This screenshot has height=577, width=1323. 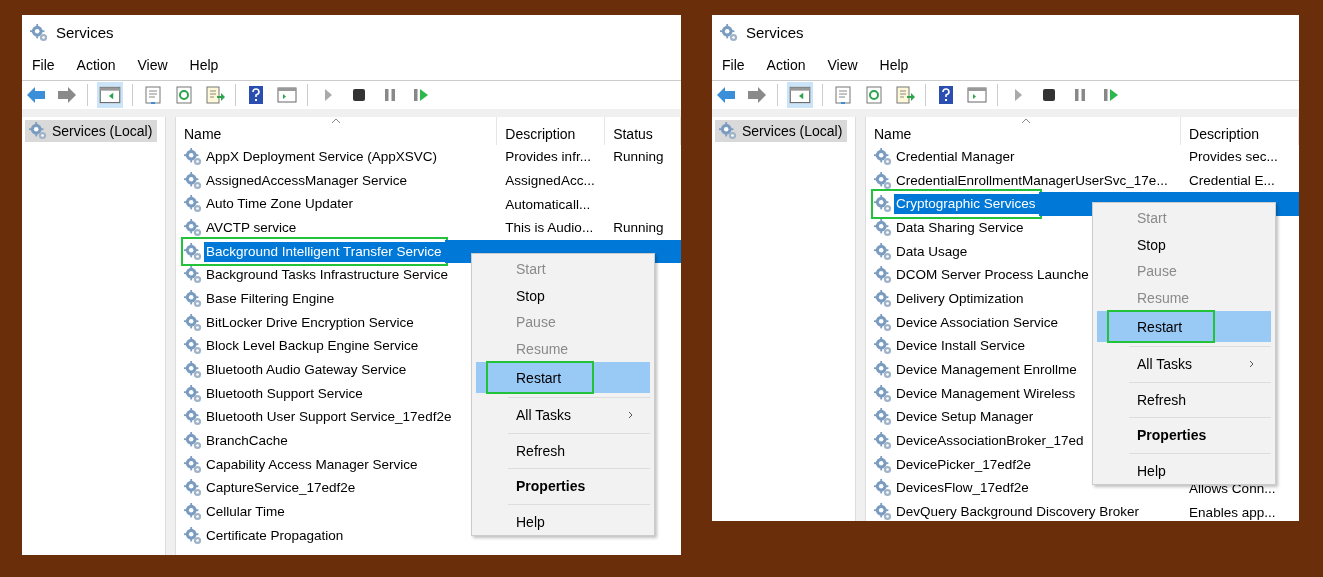 What do you see at coordinates (961, 346) in the screenshot?
I see `service-name: Device Install Service` at bounding box center [961, 346].